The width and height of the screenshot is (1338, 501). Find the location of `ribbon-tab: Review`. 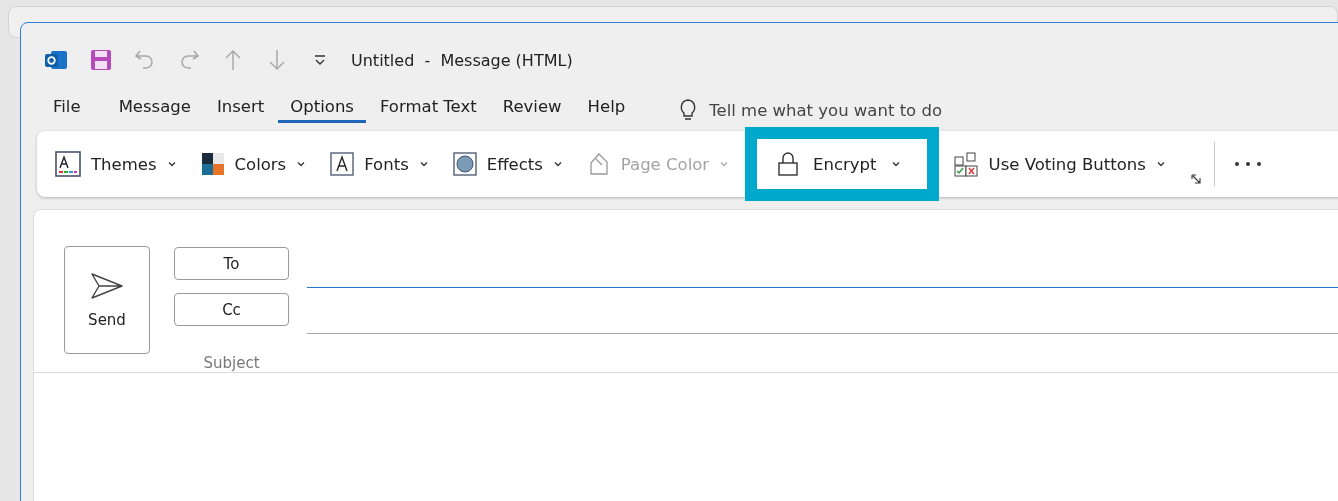

ribbon-tab: Review is located at coordinates (532, 110).